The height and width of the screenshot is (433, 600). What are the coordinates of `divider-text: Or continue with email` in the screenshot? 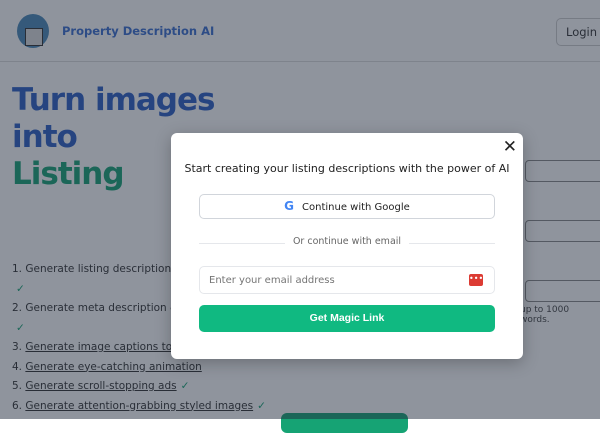 It's located at (347, 241).